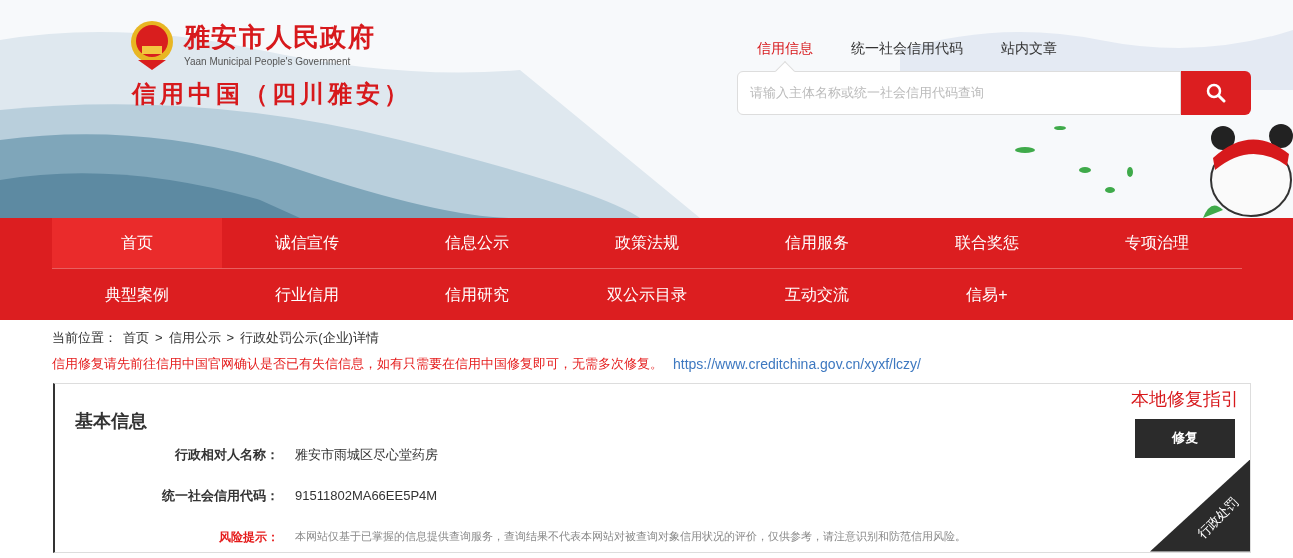 The height and width of the screenshot is (558, 1293). Describe the element at coordinates (280, 36) in the screenshot. I see `site-title: 雅安市人民政府` at that location.